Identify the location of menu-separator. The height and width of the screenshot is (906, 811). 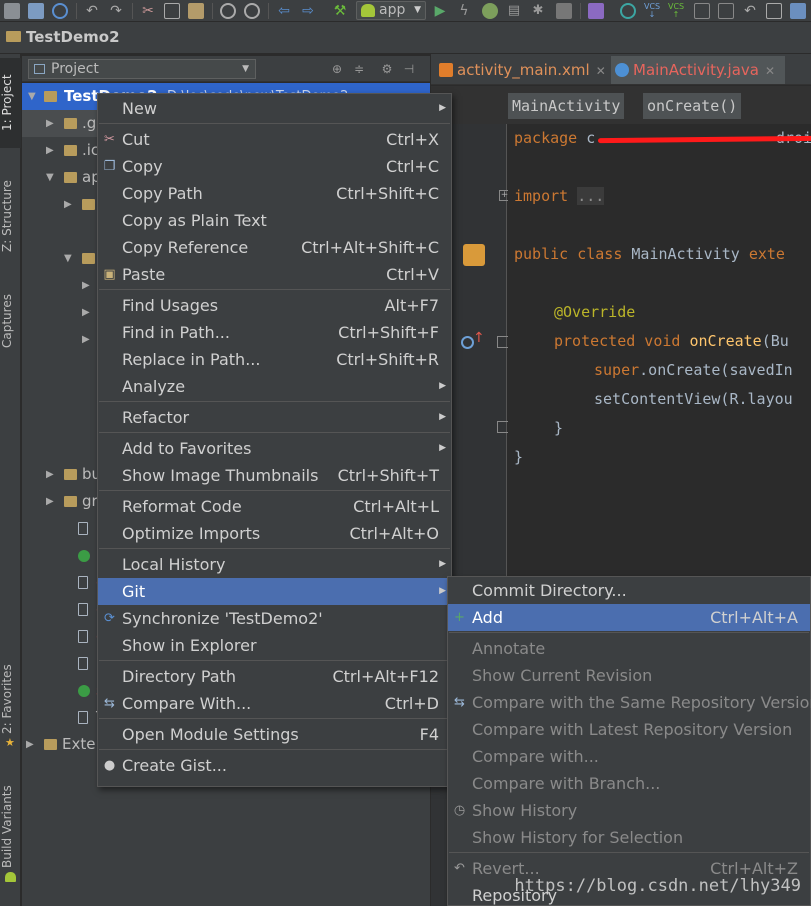
(274, 289).